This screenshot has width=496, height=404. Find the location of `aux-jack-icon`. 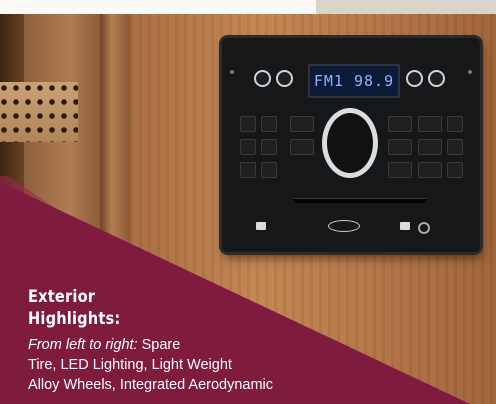

aux-jack-icon is located at coordinates (424, 228).